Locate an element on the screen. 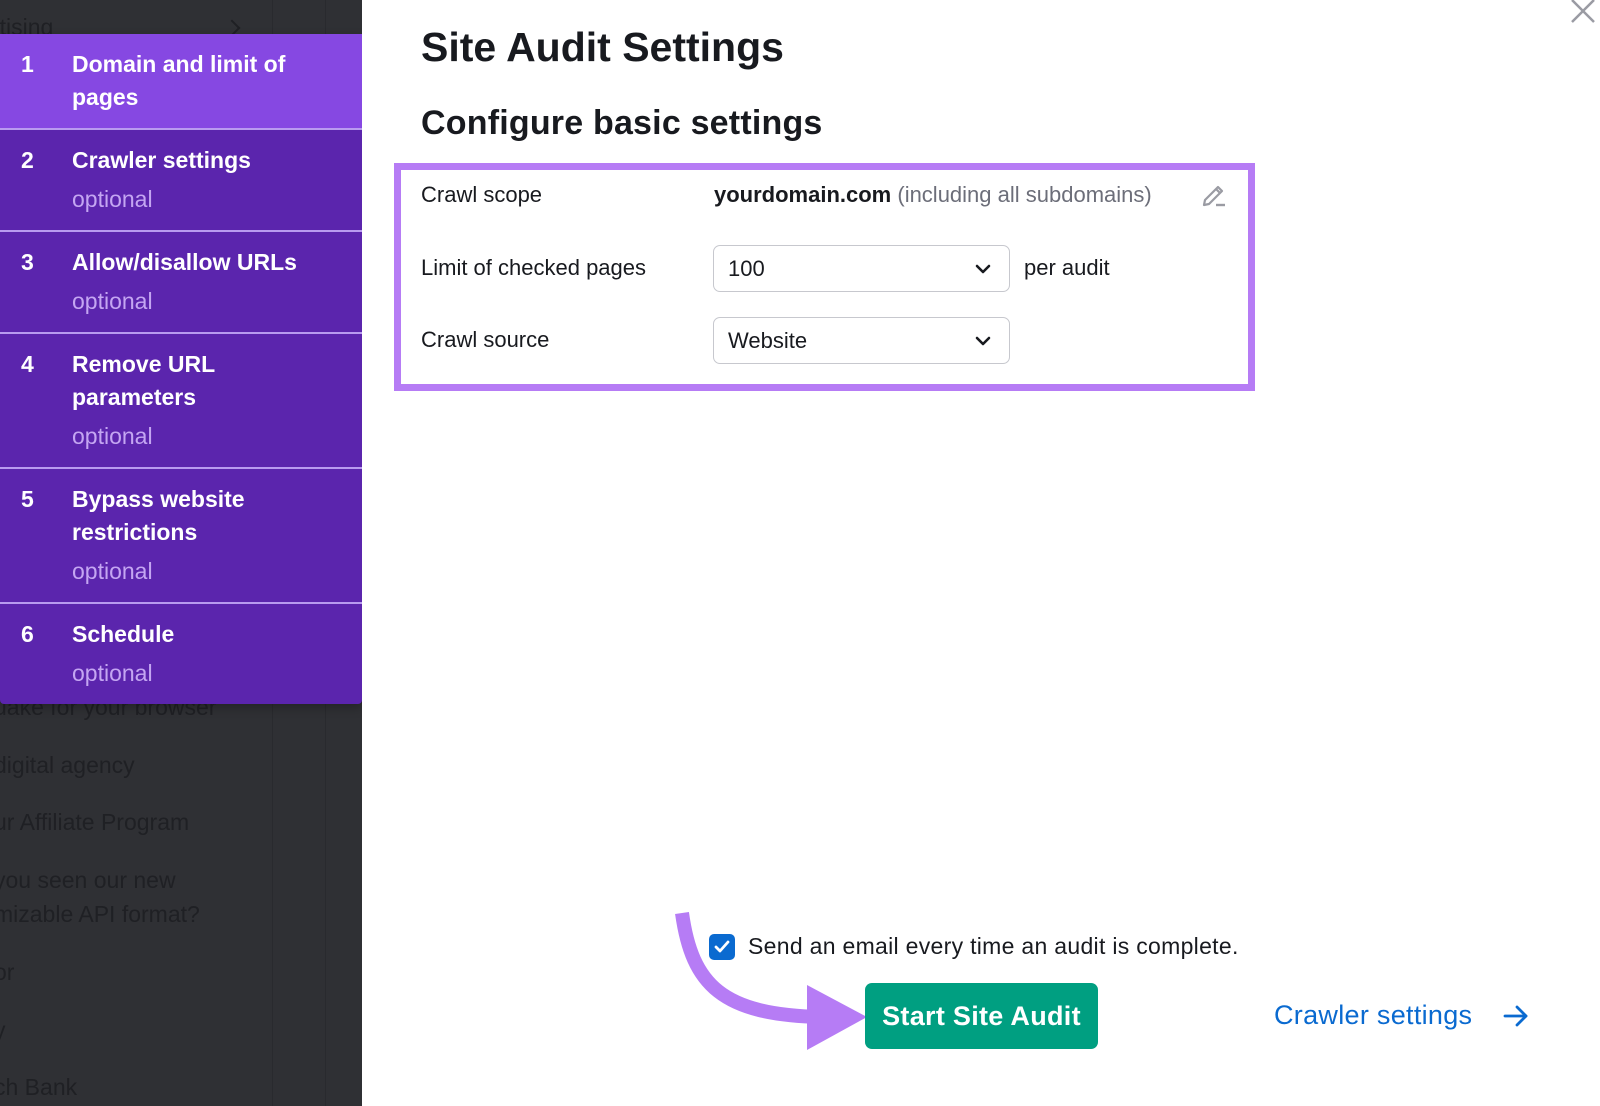 The image size is (1600, 1106). step-remove-url-parameters: 4 Remove URL parameters optional is located at coordinates (181, 401).